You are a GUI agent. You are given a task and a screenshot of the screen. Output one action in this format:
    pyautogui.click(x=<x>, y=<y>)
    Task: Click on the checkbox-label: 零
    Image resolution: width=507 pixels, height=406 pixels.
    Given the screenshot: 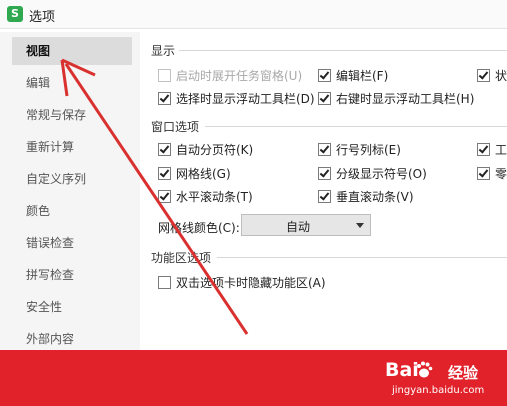 What is the action you would take?
    pyautogui.click(x=501, y=174)
    